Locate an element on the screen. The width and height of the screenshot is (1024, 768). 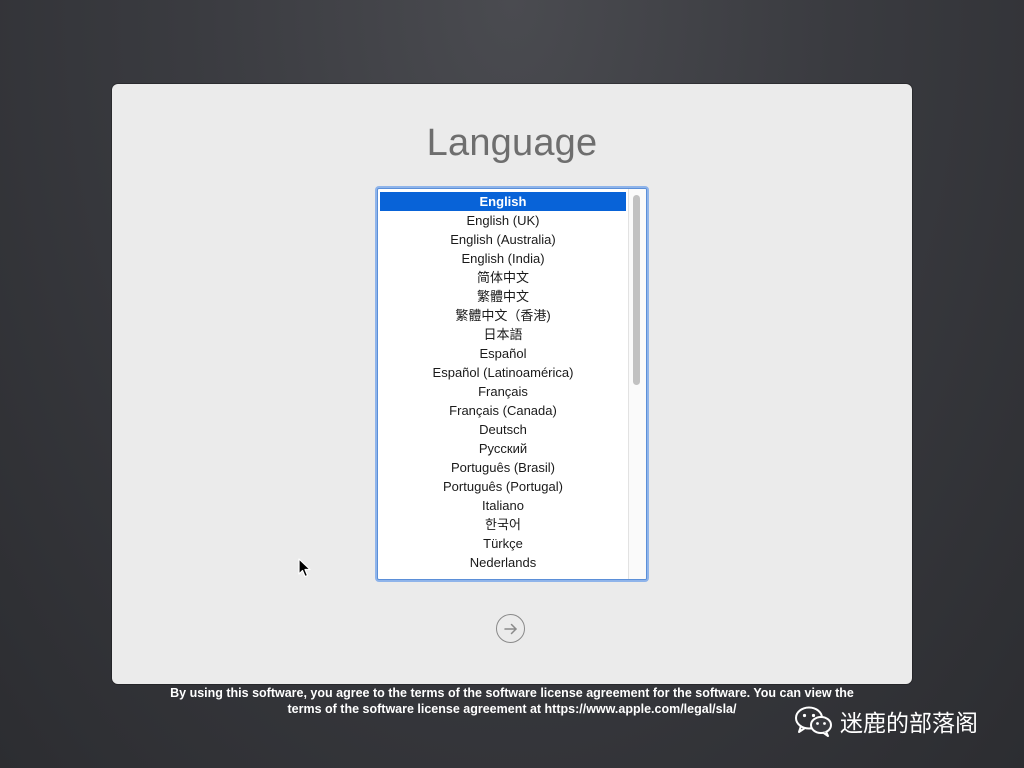
language-option: Deutsch is located at coordinates (503, 429).